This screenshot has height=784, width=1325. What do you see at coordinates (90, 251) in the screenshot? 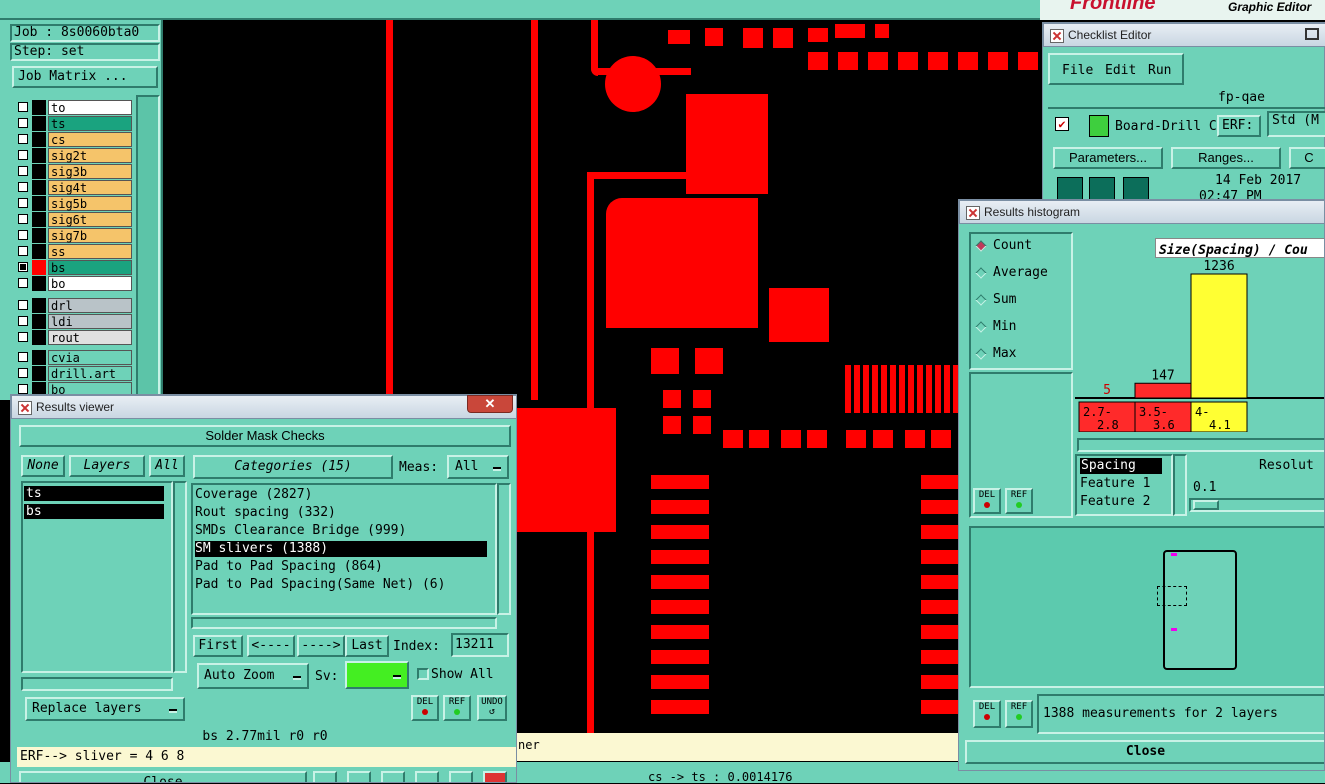
I see `layer-name: ss` at bounding box center [90, 251].